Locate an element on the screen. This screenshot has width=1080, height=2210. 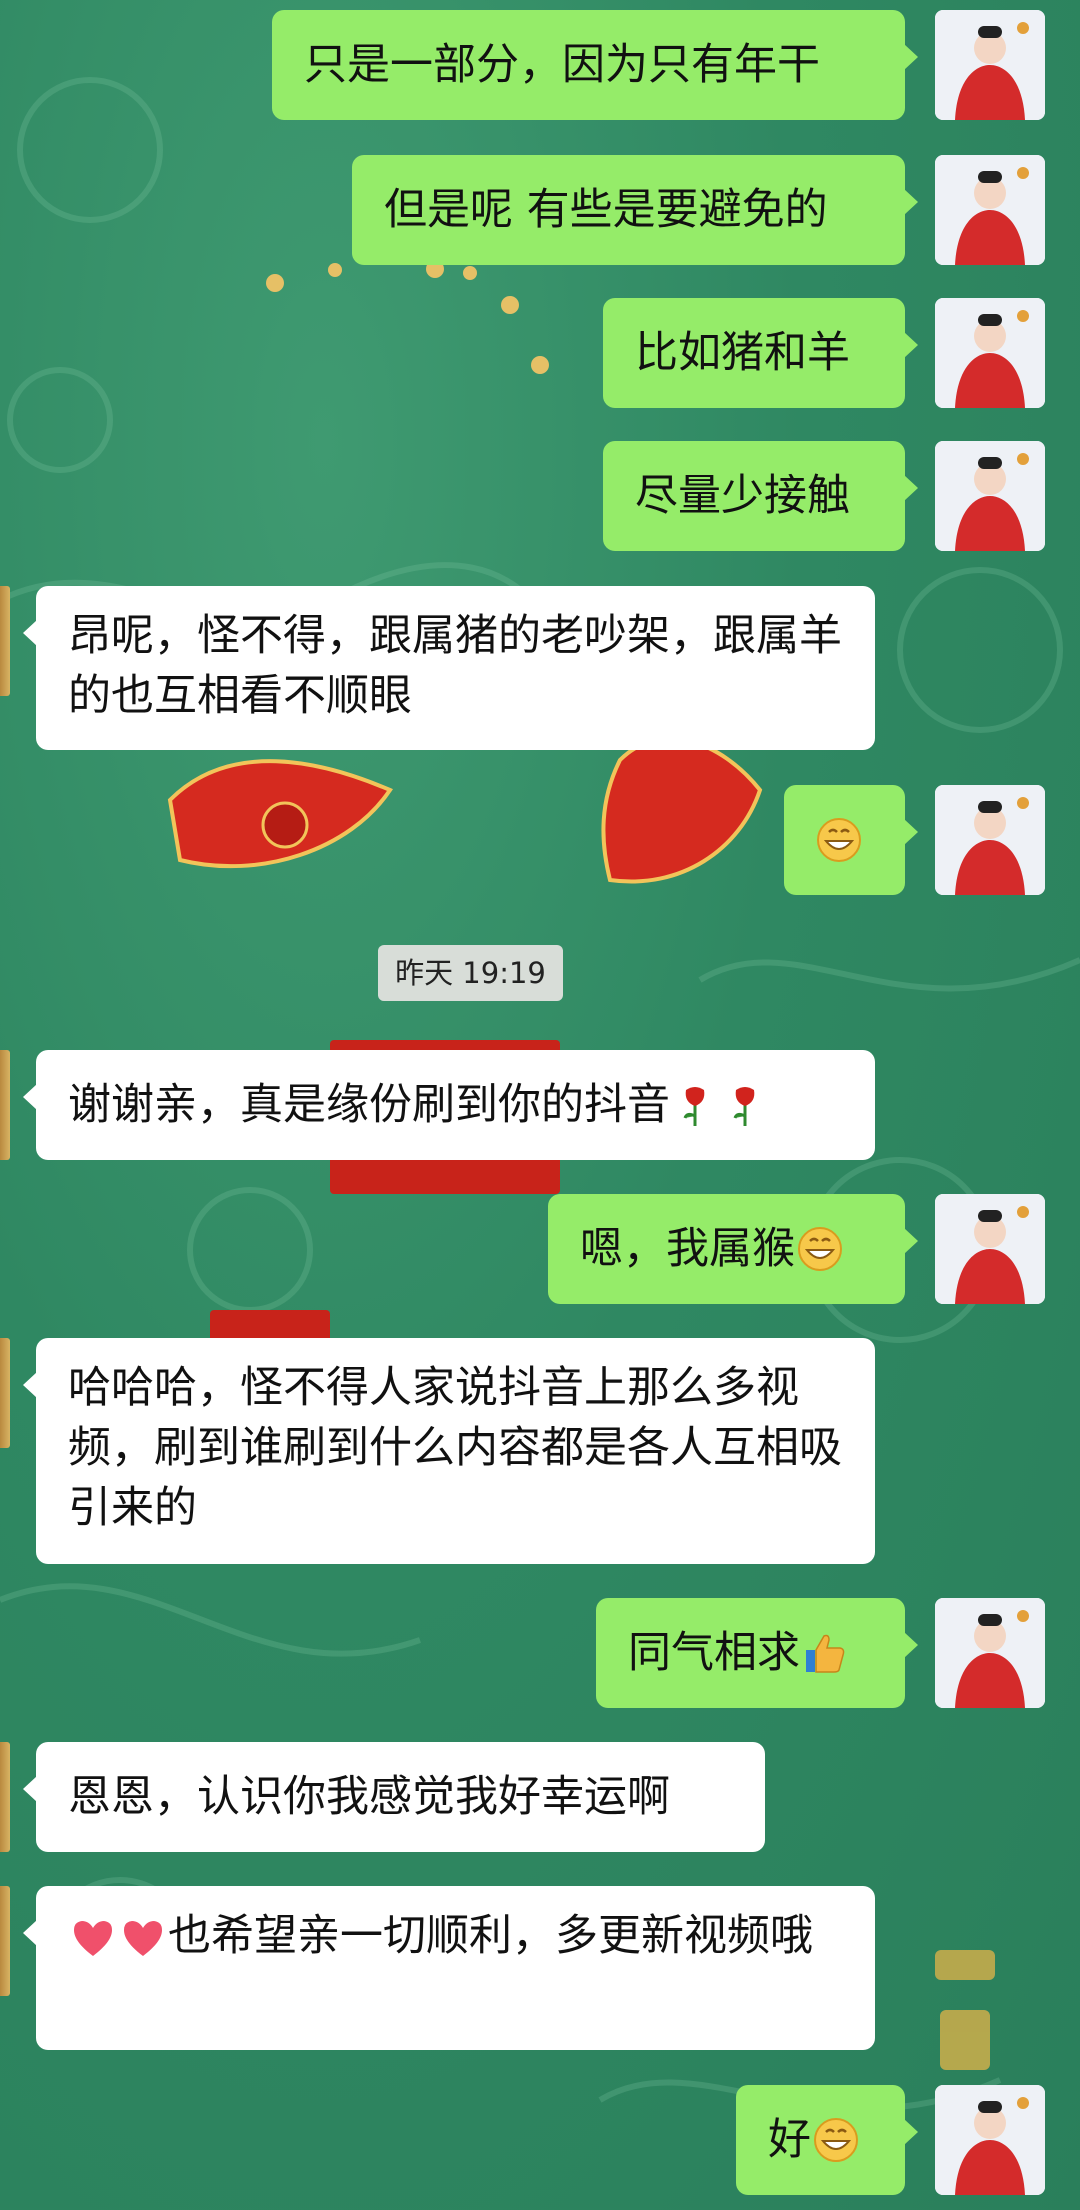
message-text: 昂呢，怪不得，跟属猪的老吵架，跟属羊的也互相看不顺眼 is located at coordinates (455, 666).